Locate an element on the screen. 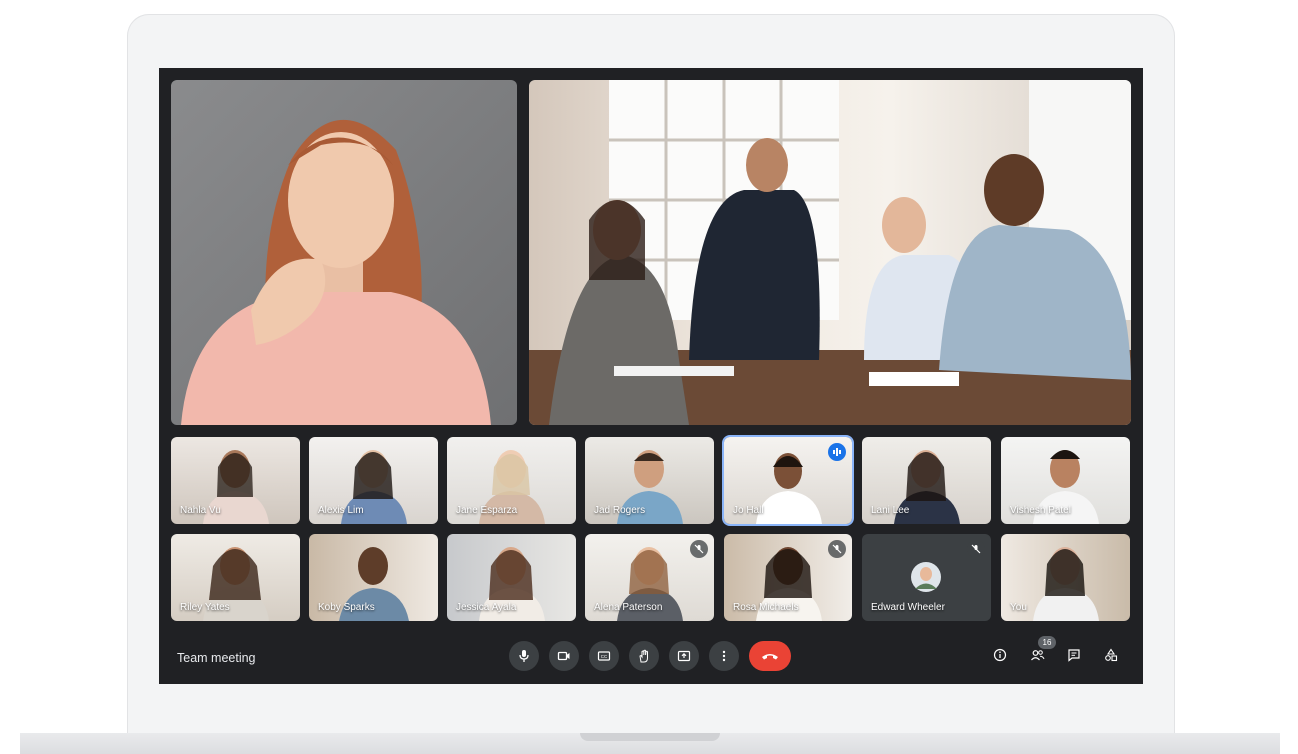  participant-tile: Alena Paterson is located at coordinates (649, 577).